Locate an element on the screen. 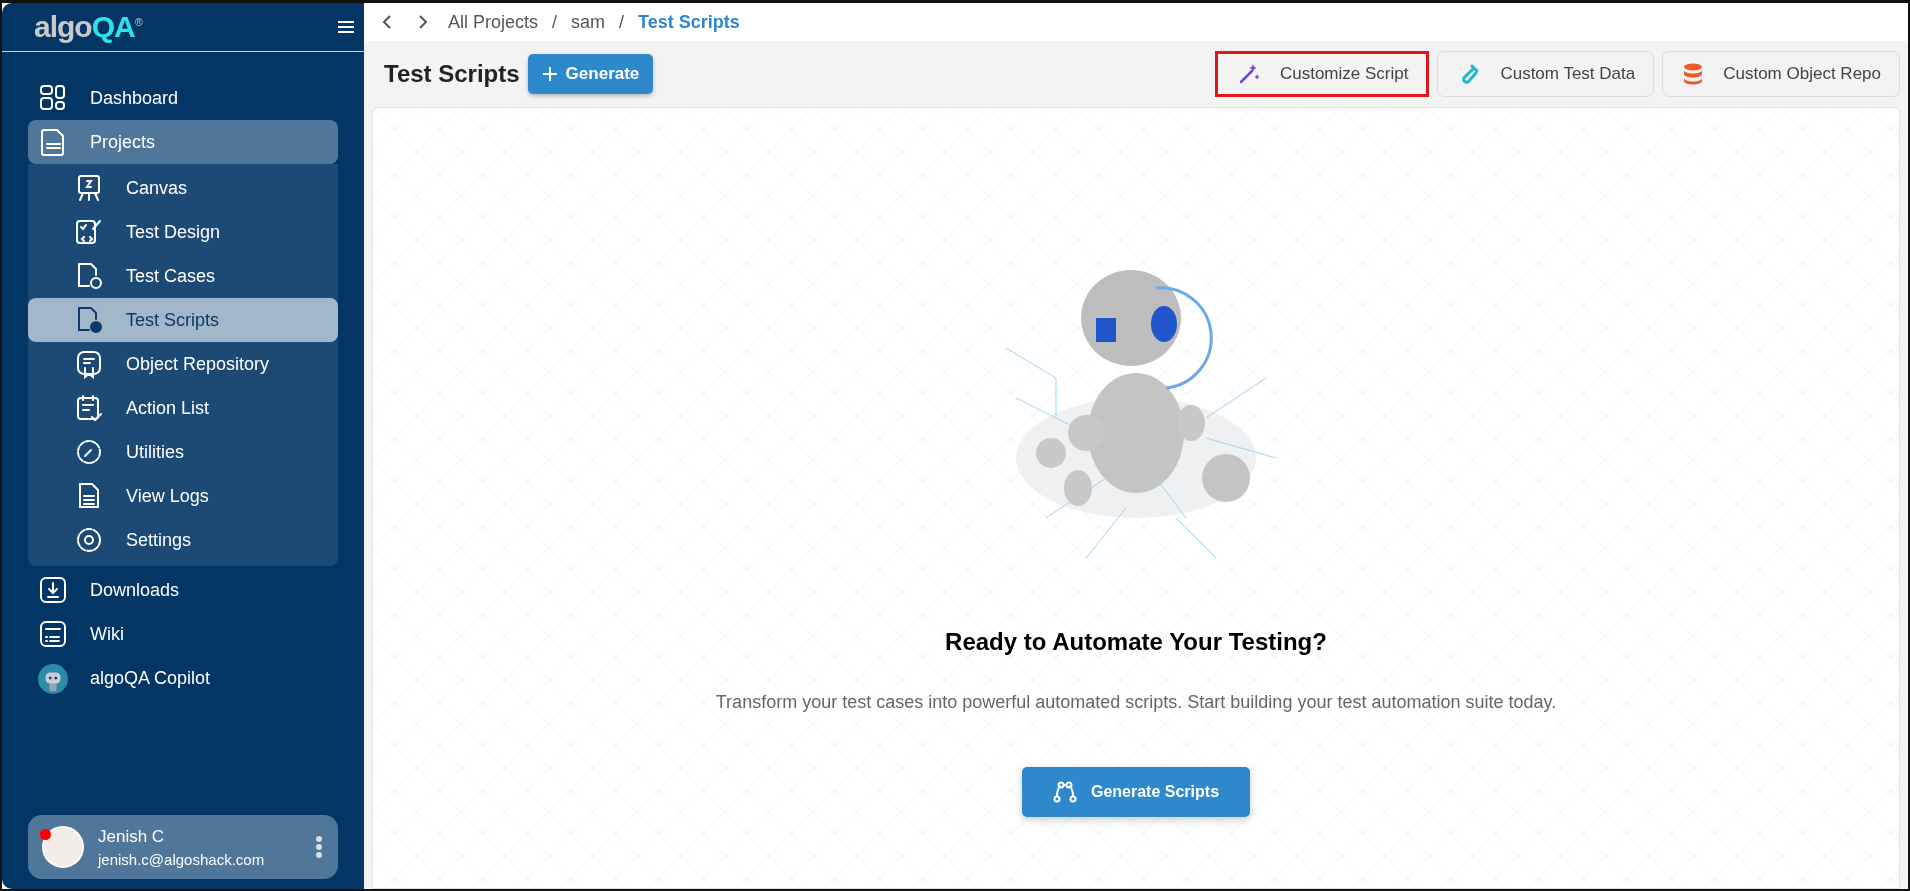 This screenshot has height=891, width=1910. sidebar-item: algoQA Copilot is located at coordinates (183, 678).